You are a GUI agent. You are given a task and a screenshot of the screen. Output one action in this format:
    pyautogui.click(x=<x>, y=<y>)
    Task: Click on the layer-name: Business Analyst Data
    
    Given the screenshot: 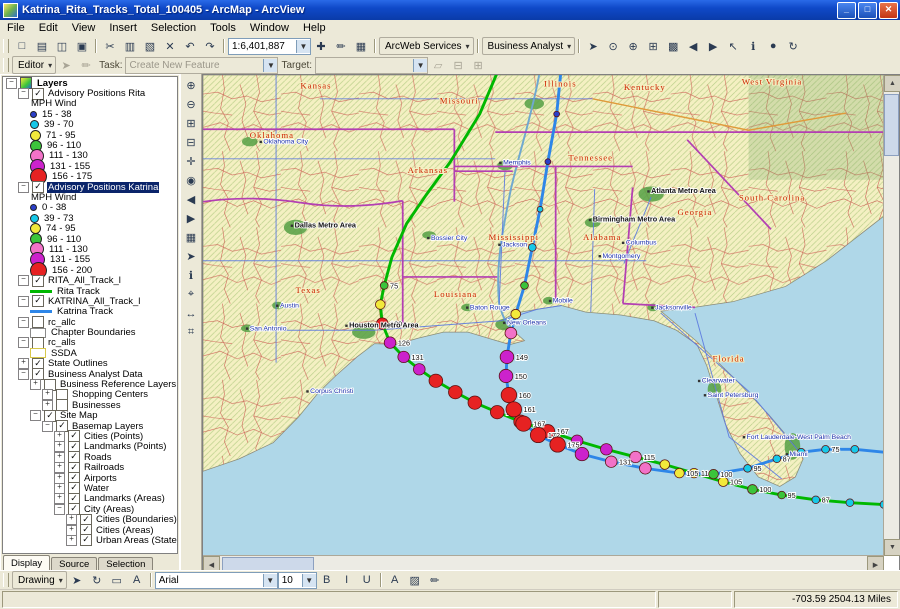 What is the action you would take?
    pyautogui.click(x=95, y=374)
    